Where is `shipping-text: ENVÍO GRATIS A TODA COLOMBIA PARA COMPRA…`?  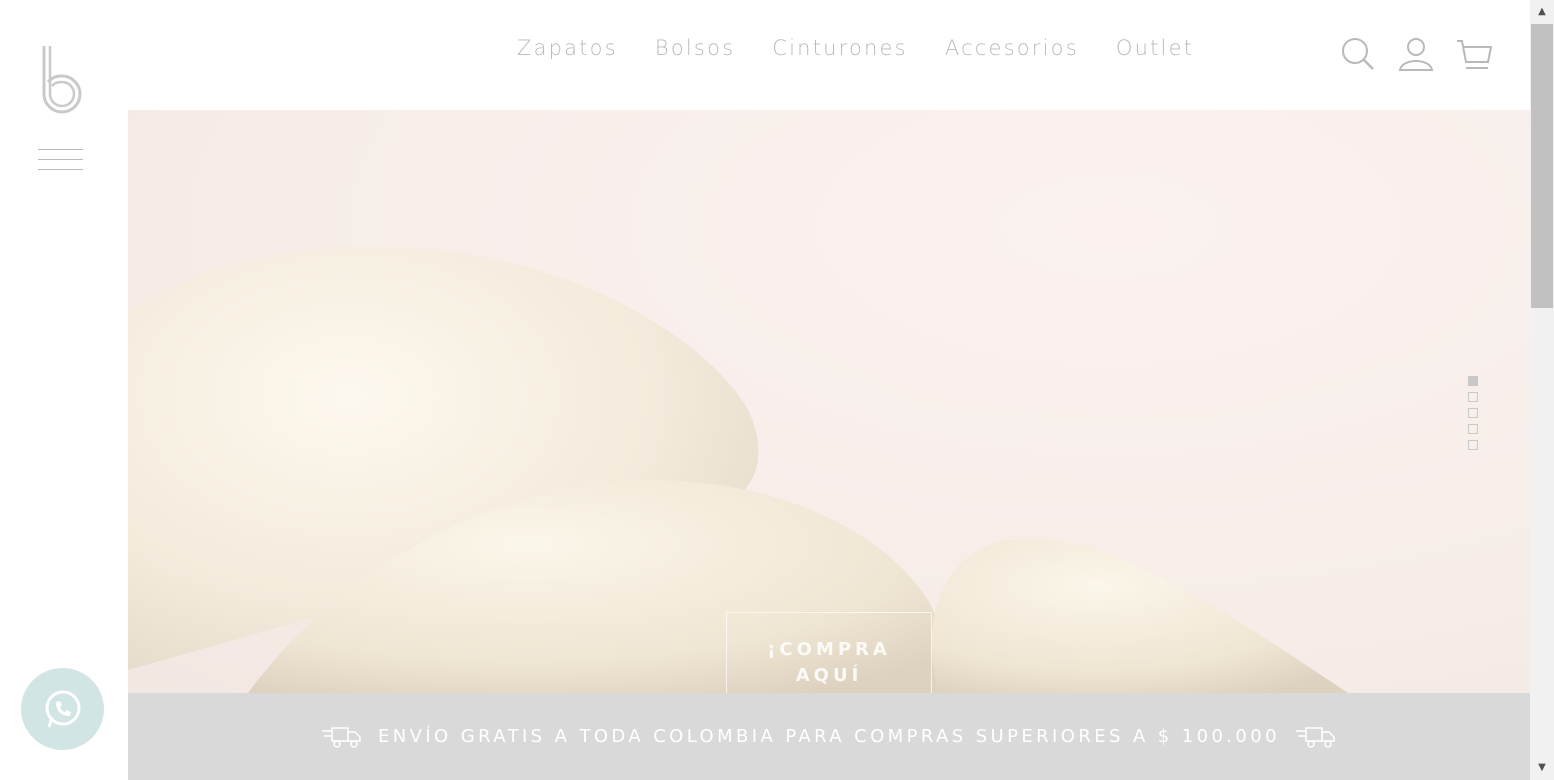 shipping-text: ENVÍO GRATIS A TODA COLOMBIA PARA COMPRA… is located at coordinates (828, 736).